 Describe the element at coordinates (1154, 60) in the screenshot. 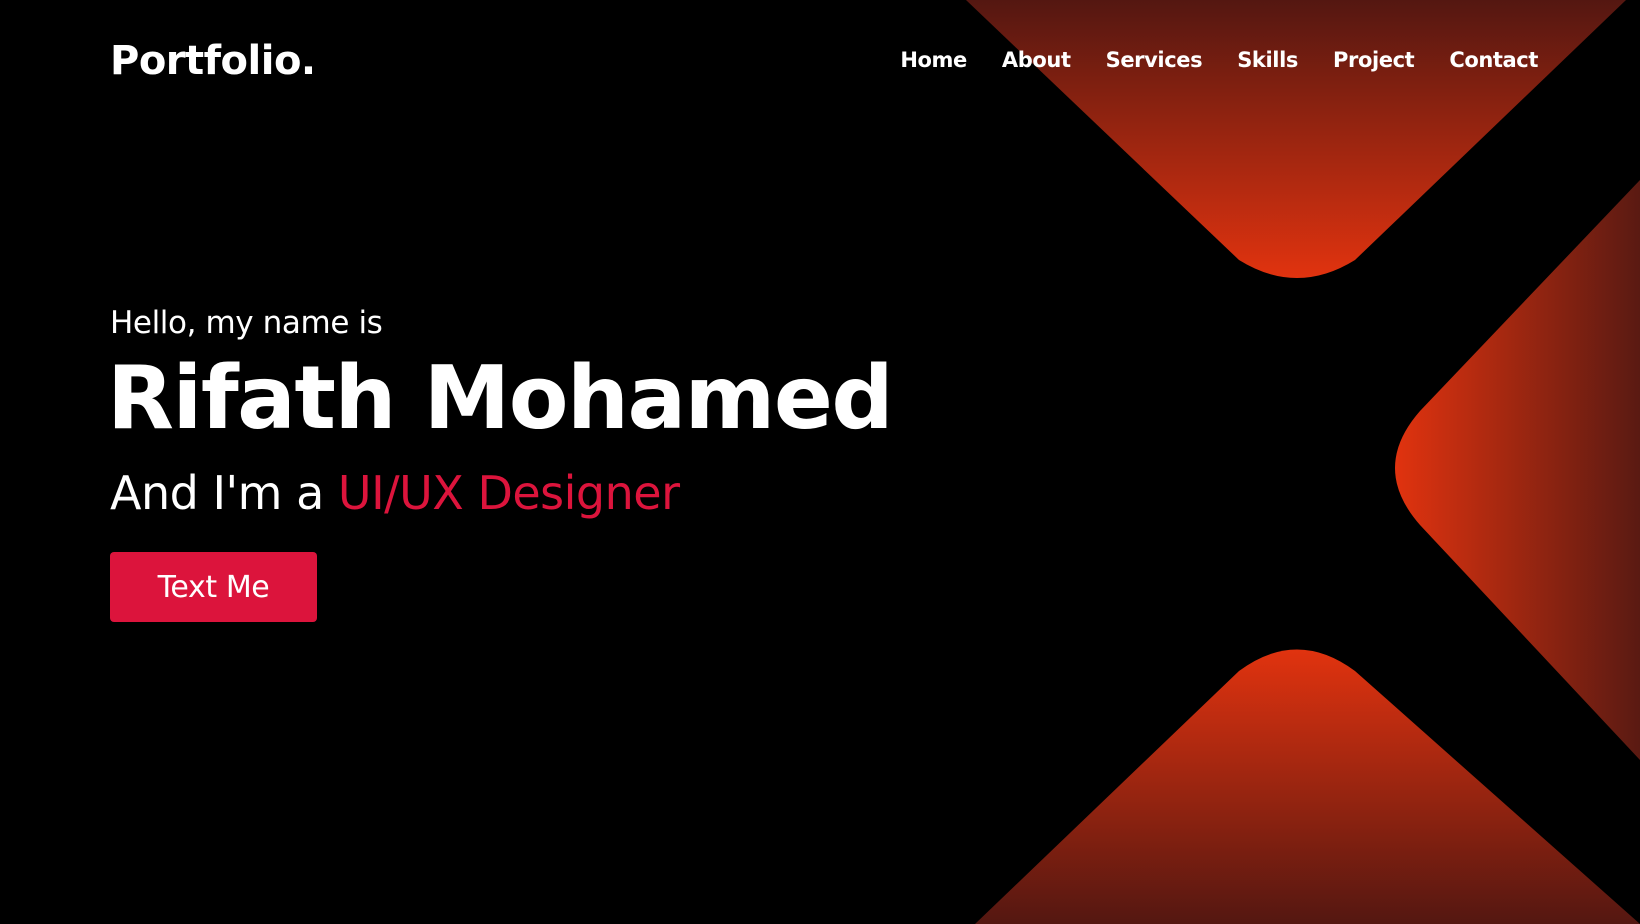

I see `nav-link-services: Services` at that location.